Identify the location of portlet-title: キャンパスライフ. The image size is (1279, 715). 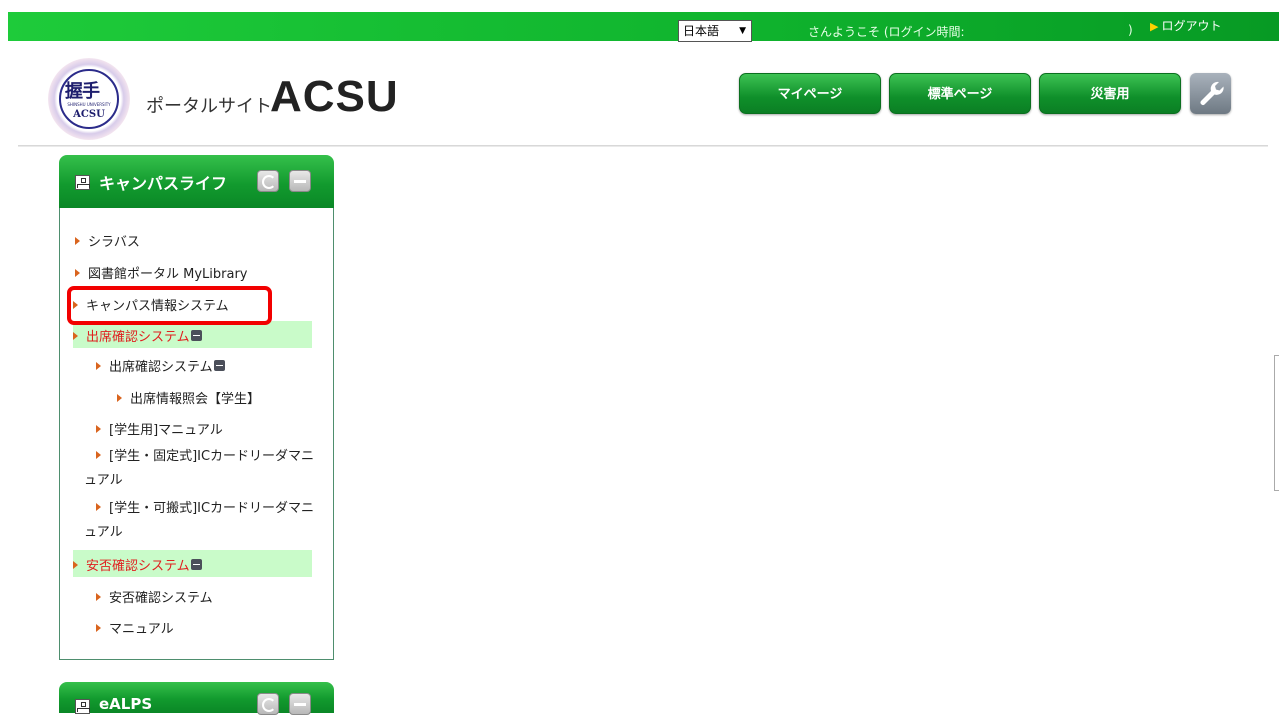
(163, 183).